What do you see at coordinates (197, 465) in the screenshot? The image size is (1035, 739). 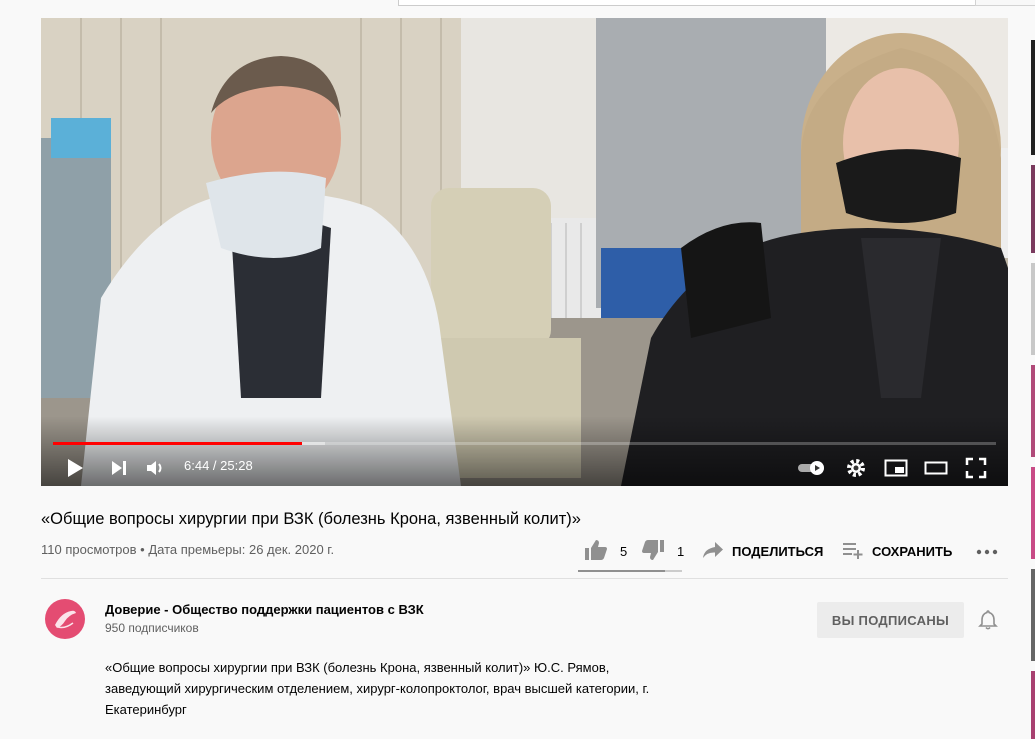 I see `time-current: 6:44` at bounding box center [197, 465].